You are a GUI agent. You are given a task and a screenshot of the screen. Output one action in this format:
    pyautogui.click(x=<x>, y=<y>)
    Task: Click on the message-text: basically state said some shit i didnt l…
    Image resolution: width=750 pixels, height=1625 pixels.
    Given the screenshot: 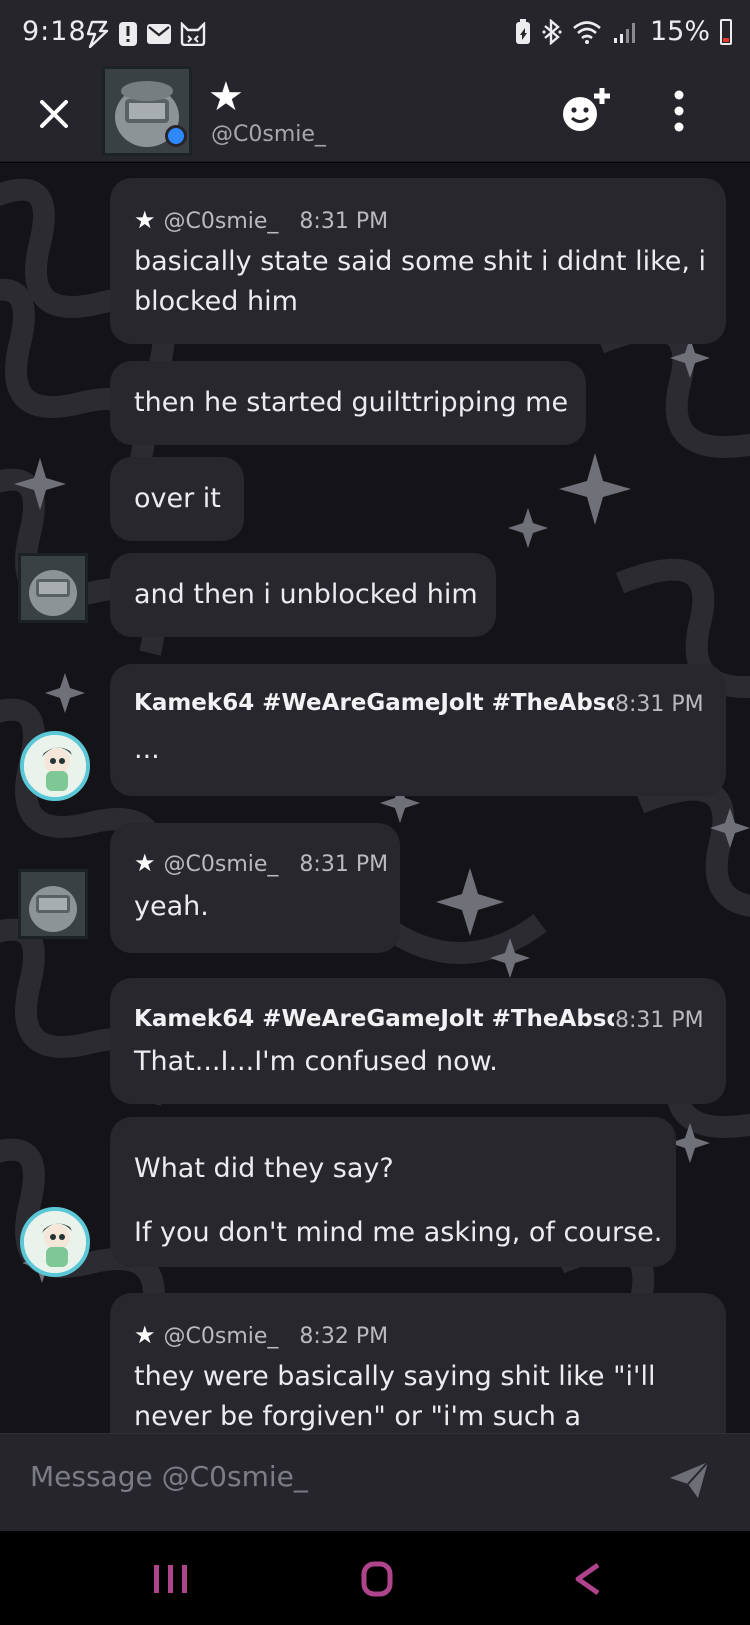 What is the action you would take?
    pyautogui.click(x=420, y=282)
    